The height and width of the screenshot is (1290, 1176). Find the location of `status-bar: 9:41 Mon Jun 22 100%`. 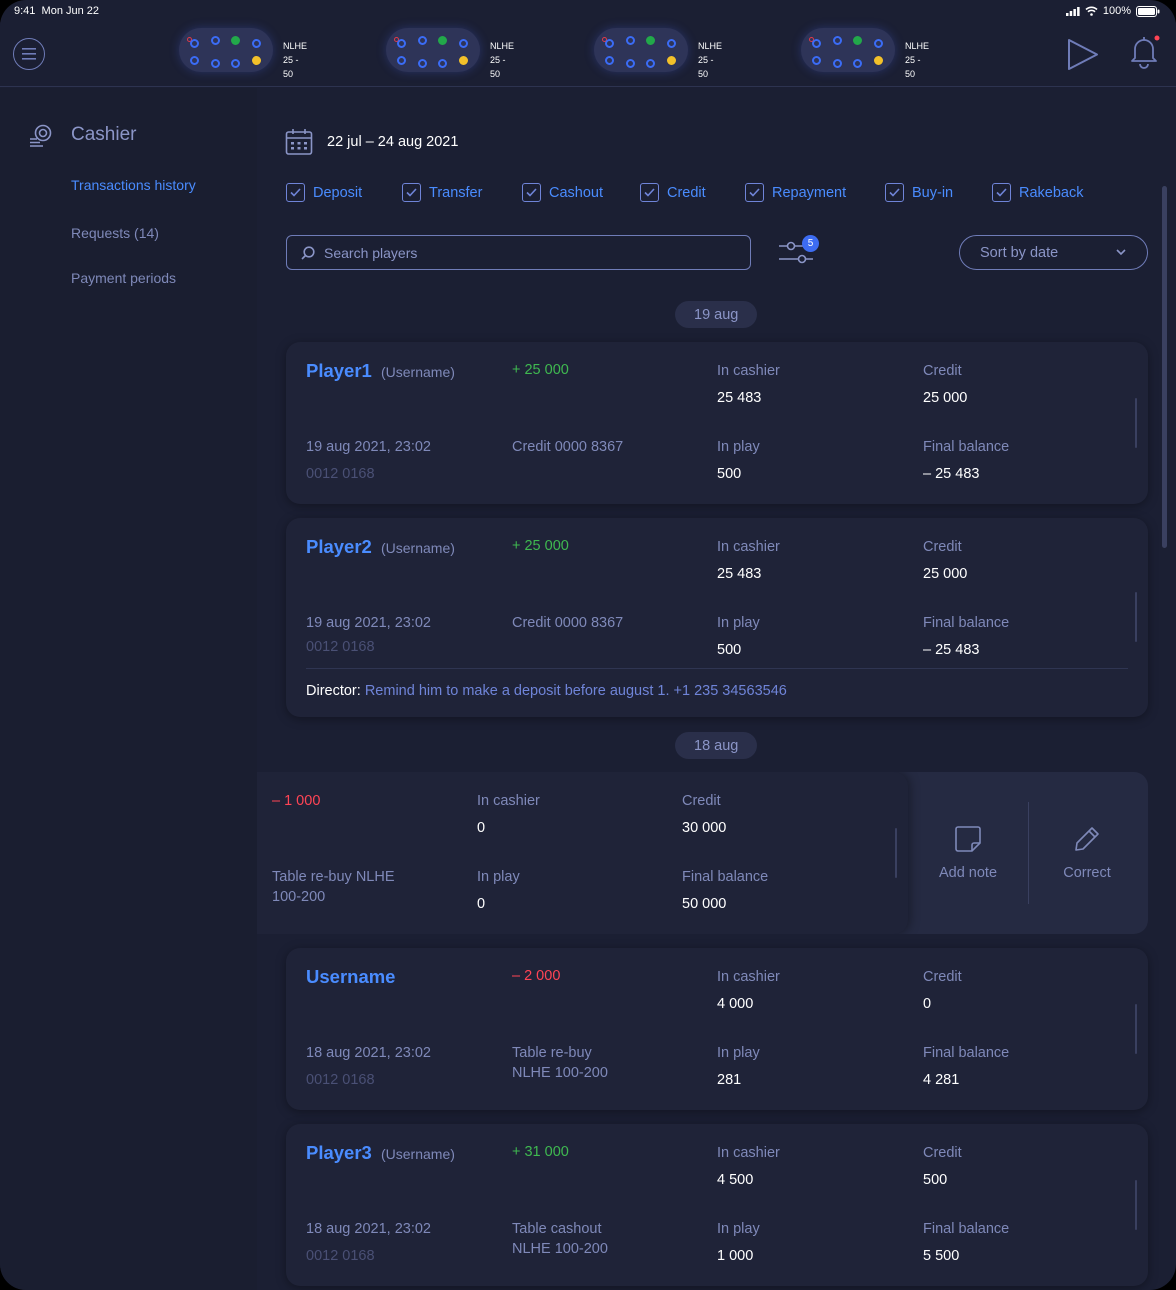

status-bar: 9:41 Mon Jun 22 100% is located at coordinates (588, 11).